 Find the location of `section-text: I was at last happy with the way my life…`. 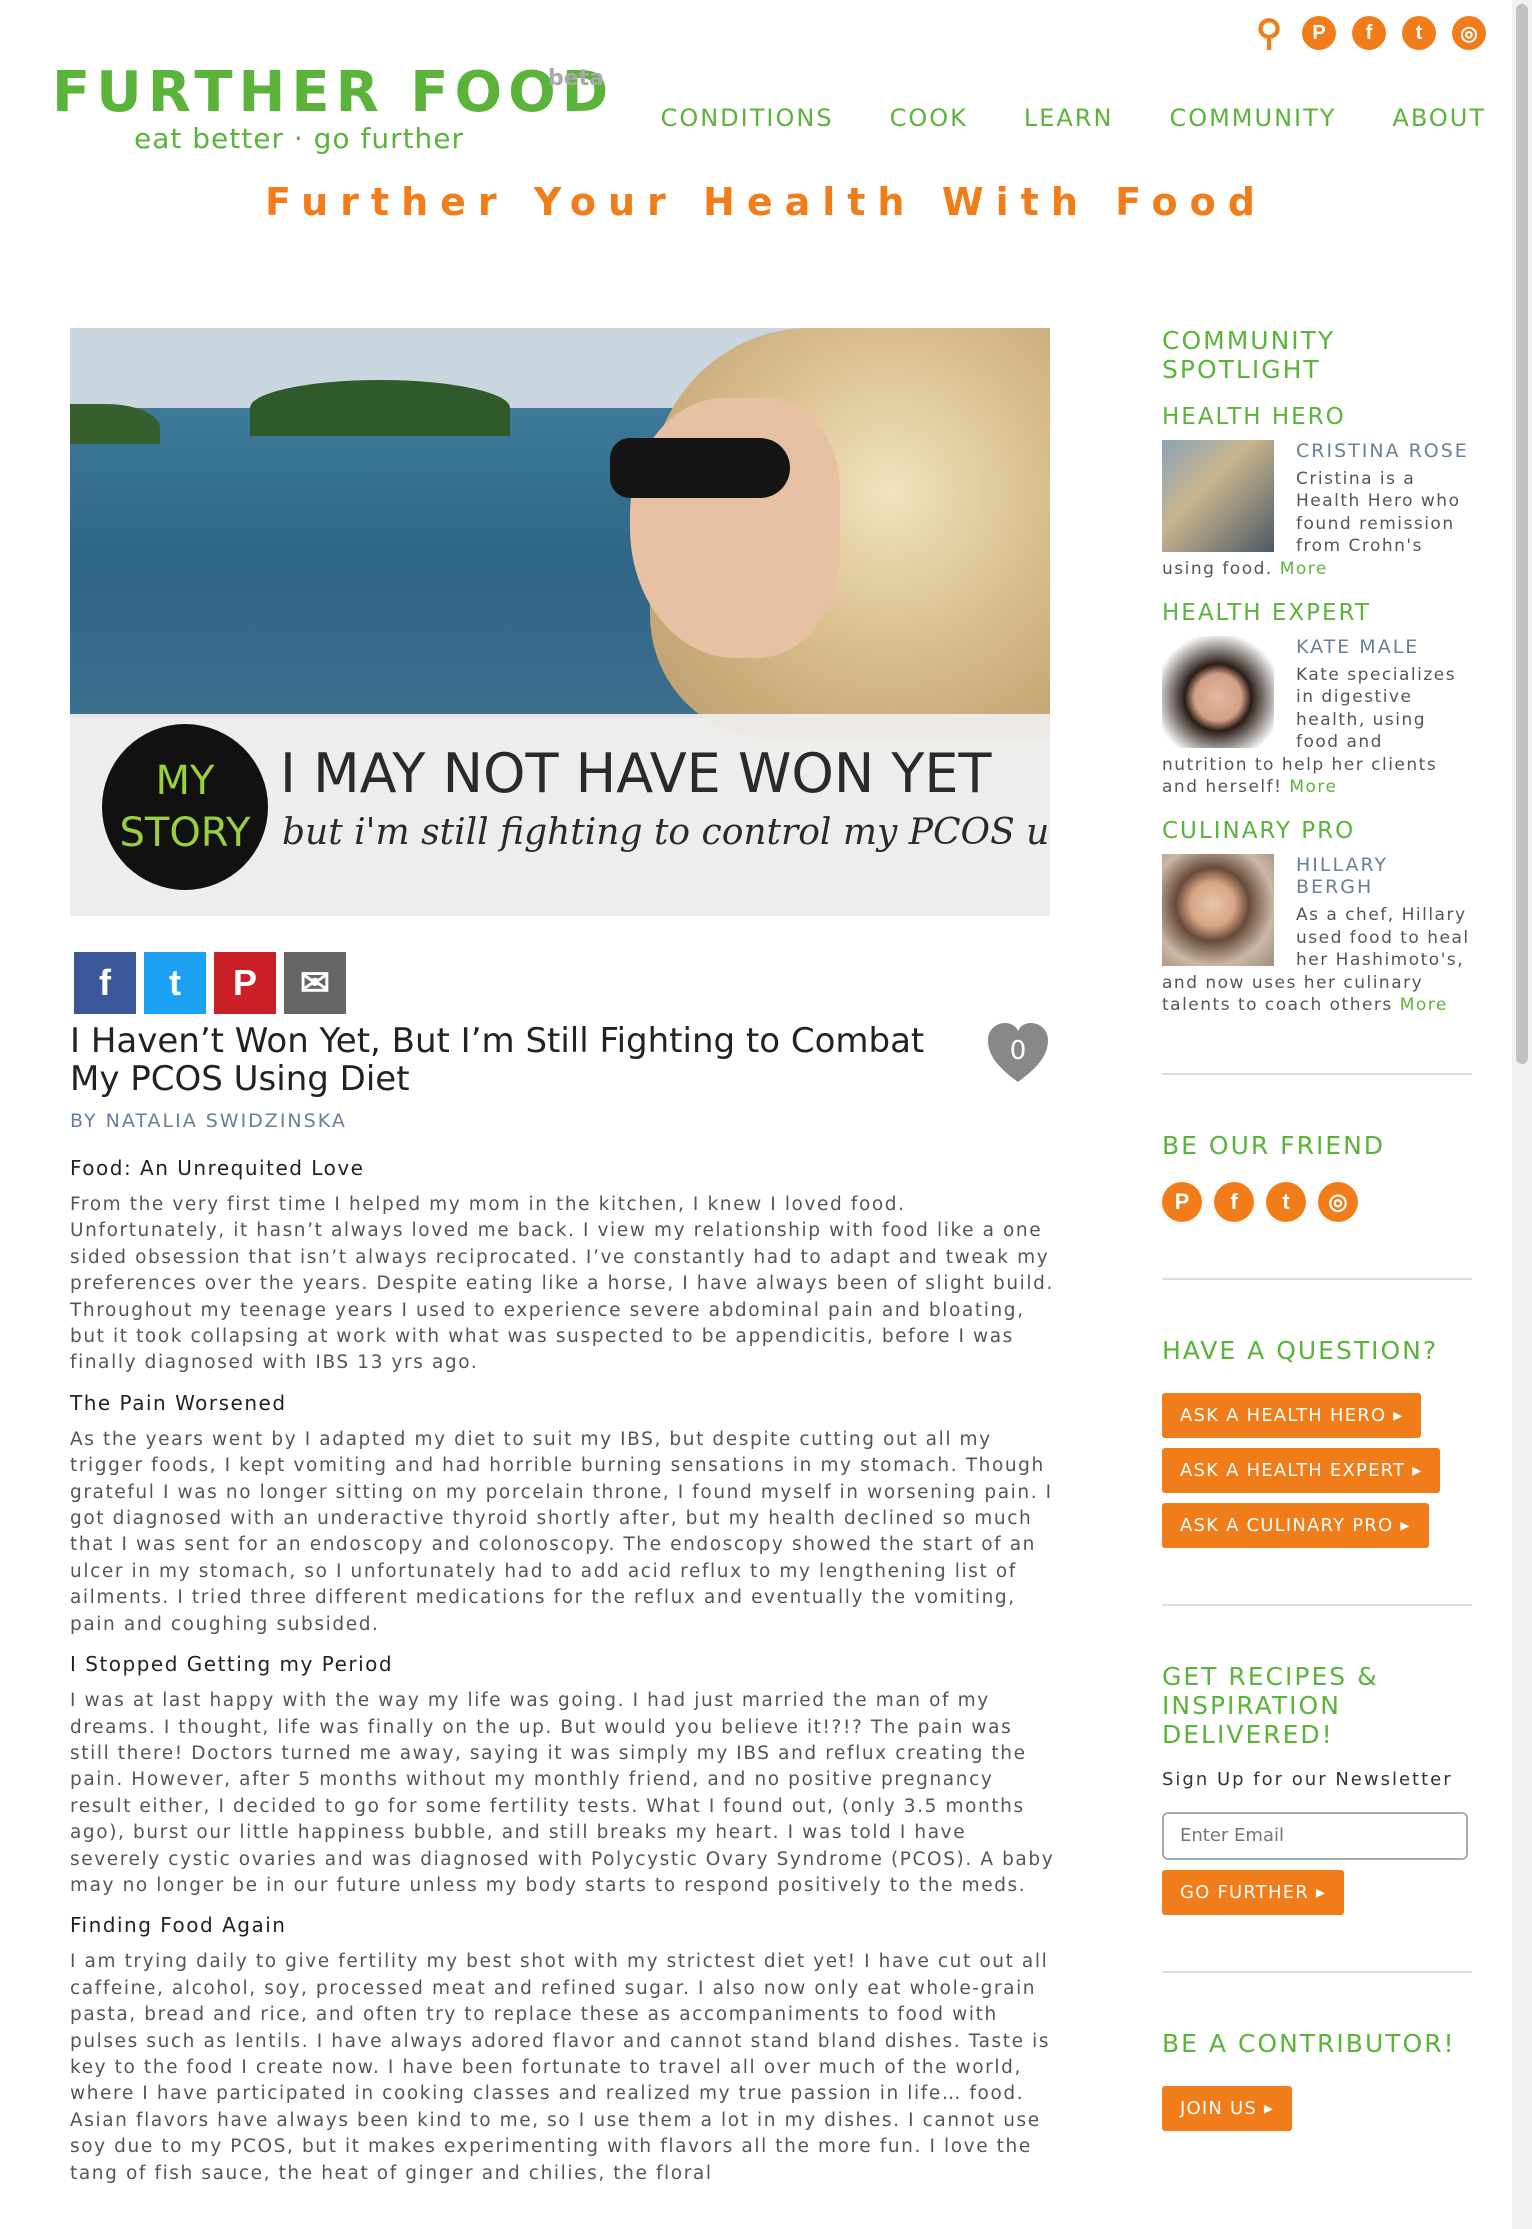

section-text: I was at last happy with the way my life… is located at coordinates (562, 1793).